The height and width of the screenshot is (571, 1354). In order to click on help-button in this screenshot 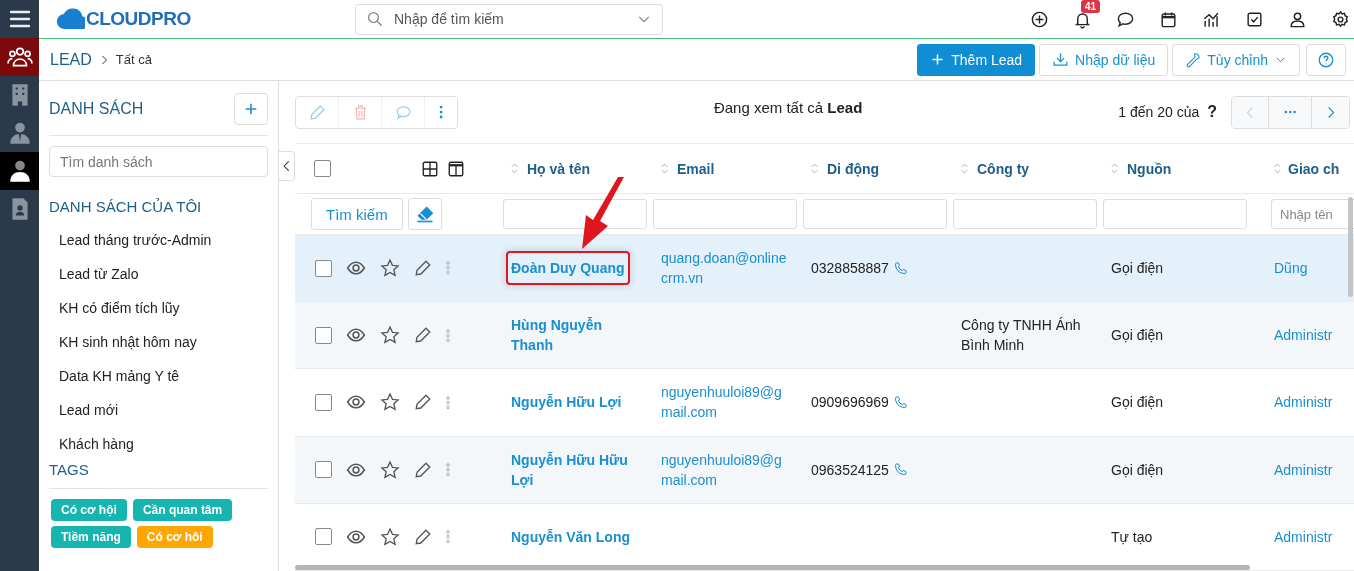, I will do `click(1326, 59)`.